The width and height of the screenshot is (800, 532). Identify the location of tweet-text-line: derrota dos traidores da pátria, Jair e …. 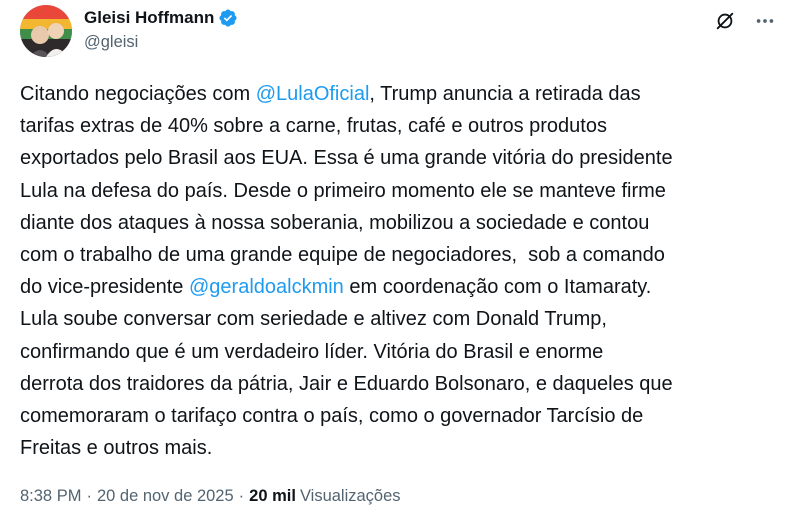
(405, 384).